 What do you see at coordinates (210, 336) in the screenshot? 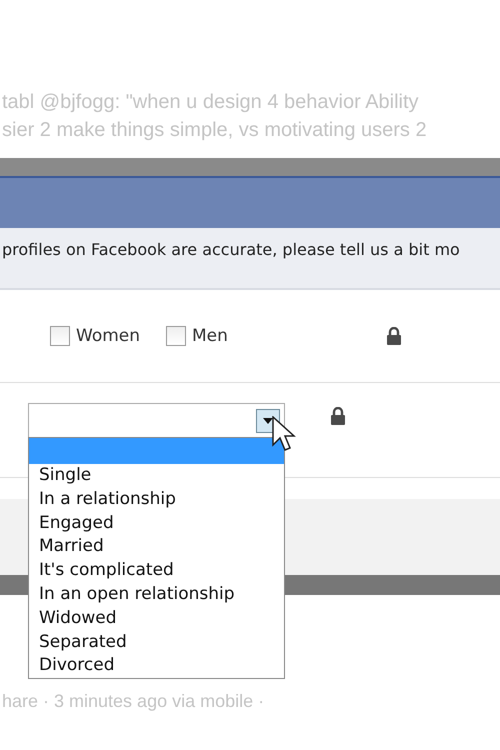
I see `checkbox-label: Men` at bounding box center [210, 336].